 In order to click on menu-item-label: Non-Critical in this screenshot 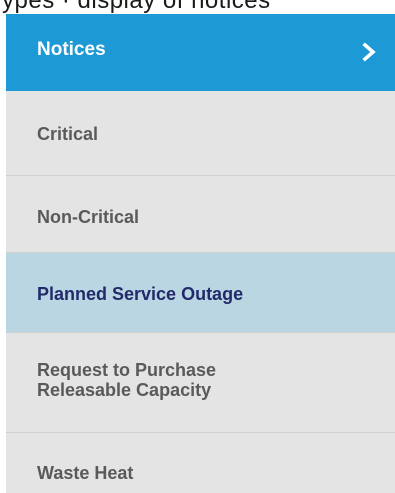, I will do `click(88, 217)`.